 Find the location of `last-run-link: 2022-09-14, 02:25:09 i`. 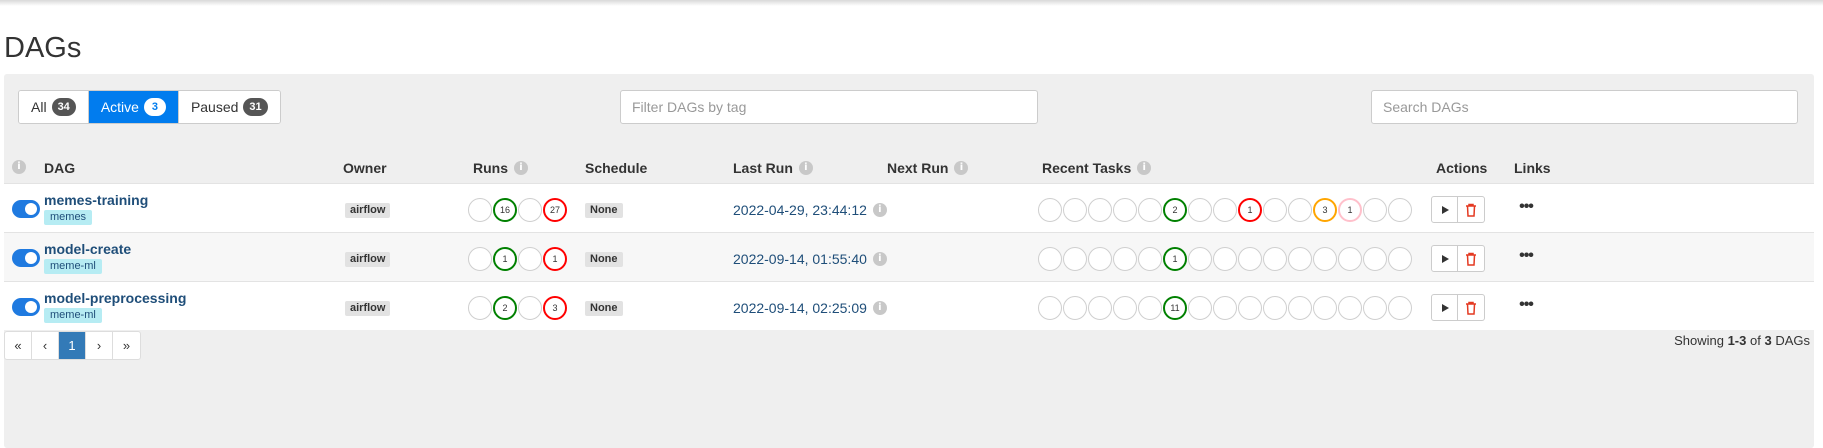

last-run-link: 2022-09-14, 02:25:09 i is located at coordinates (810, 308).